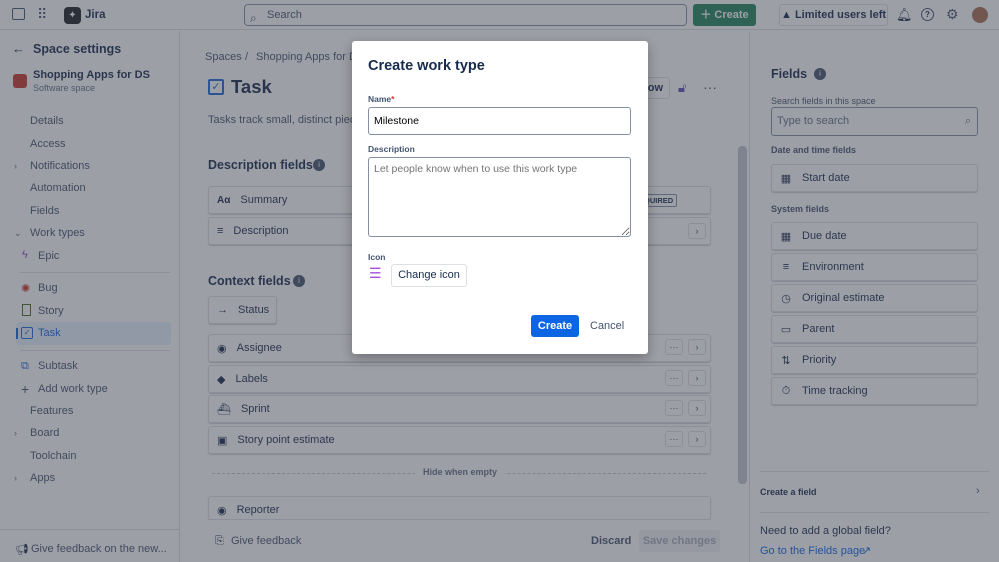 This screenshot has height=562, width=999. I want to click on create-label: Create, so click(555, 326).